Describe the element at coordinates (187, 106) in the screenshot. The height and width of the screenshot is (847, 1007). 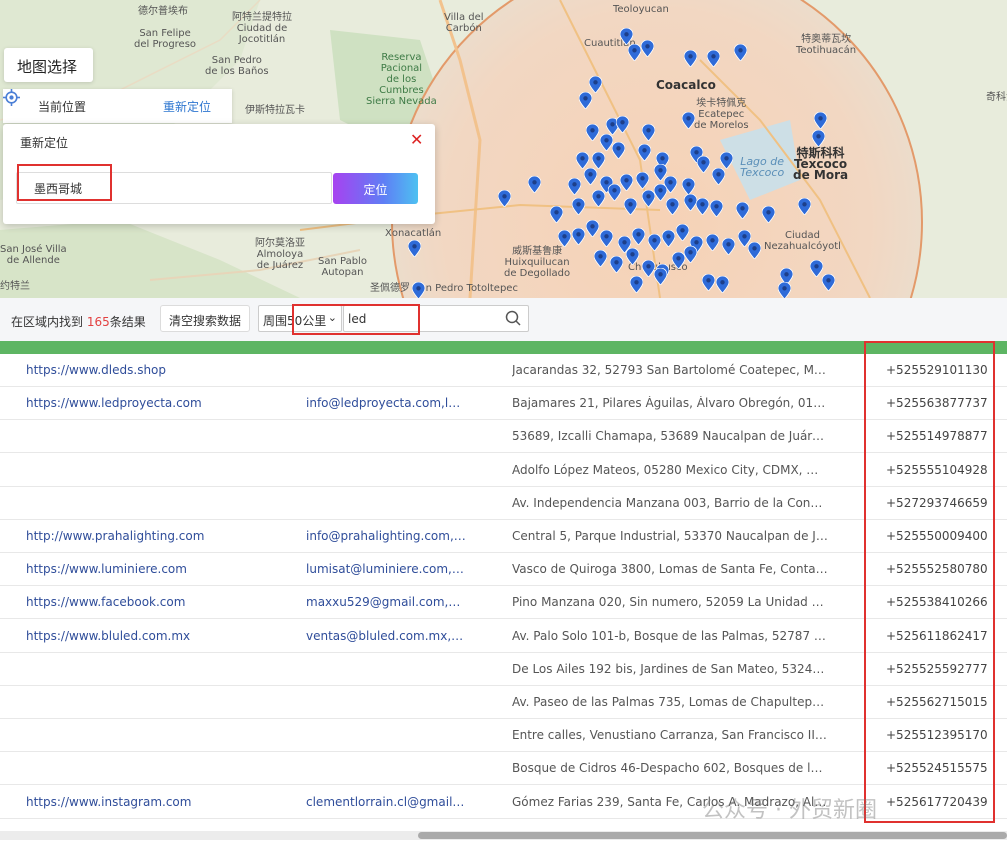
I see `relocate-link: 重新定位` at that location.